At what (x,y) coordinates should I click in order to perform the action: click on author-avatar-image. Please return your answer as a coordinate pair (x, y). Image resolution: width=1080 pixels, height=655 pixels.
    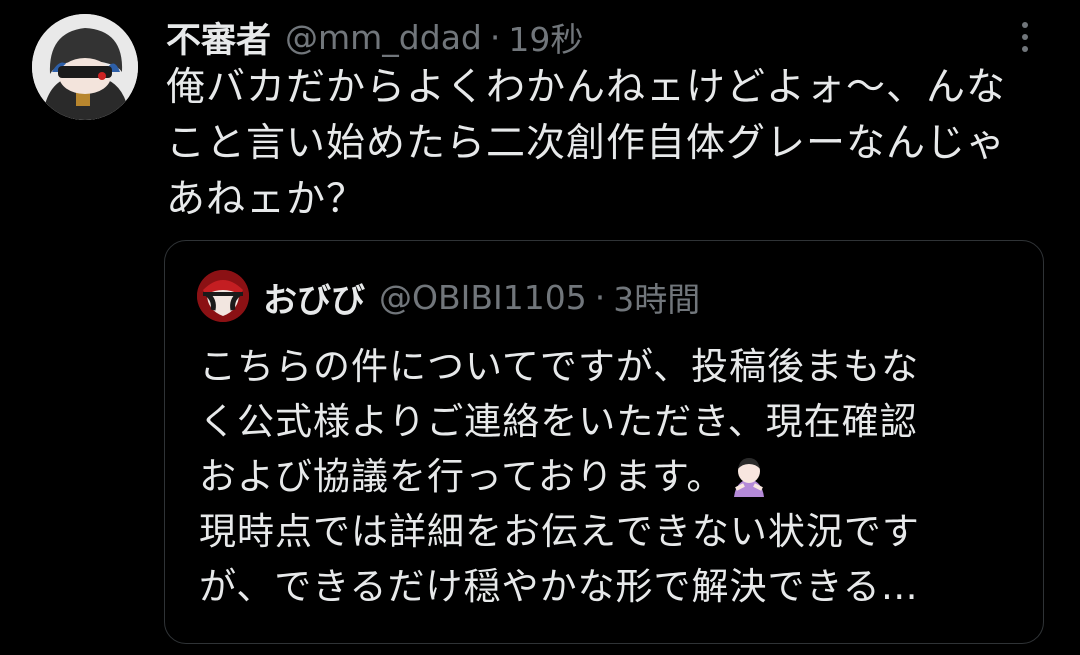
    Looking at the image, I should click on (85, 67).